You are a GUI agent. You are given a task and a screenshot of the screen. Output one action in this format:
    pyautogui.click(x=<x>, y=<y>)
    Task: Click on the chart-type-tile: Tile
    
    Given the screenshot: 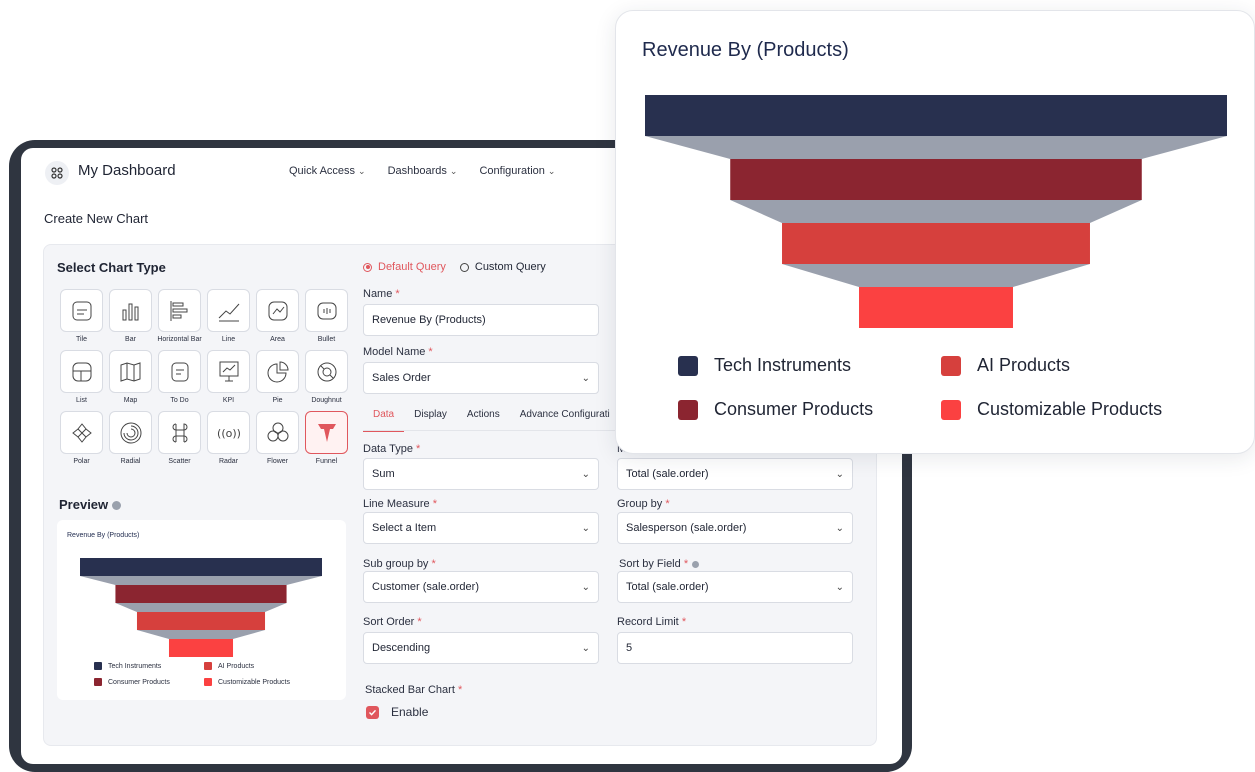 What is the action you would take?
    pyautogui.click(x=81, y=319)
    